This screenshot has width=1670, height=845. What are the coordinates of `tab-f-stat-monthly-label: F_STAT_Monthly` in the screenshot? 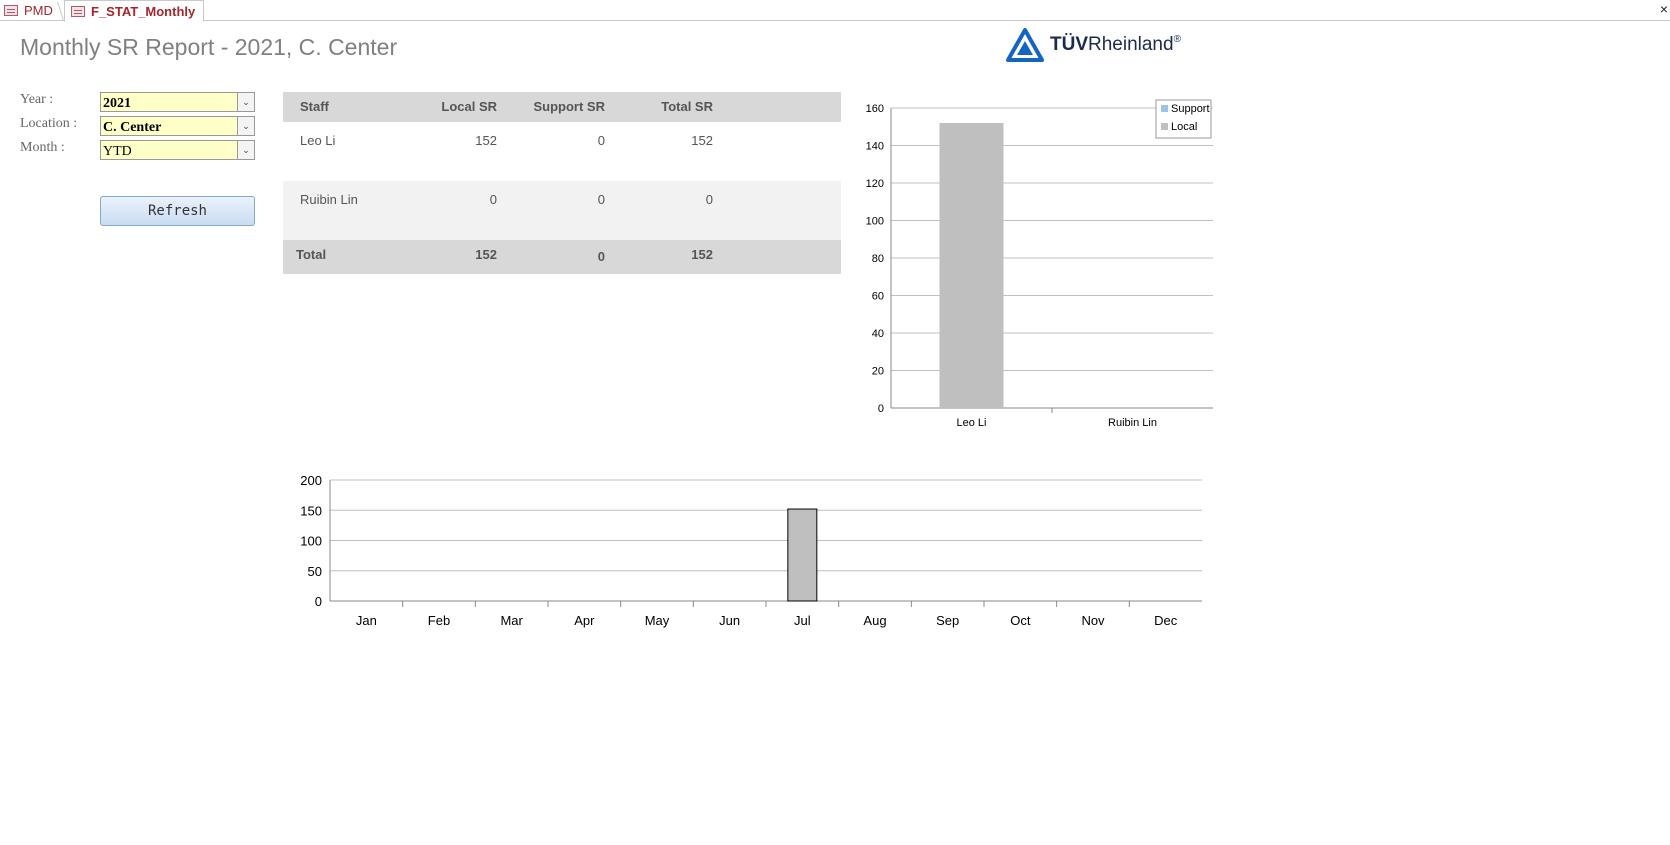 It's located at (143, 11).